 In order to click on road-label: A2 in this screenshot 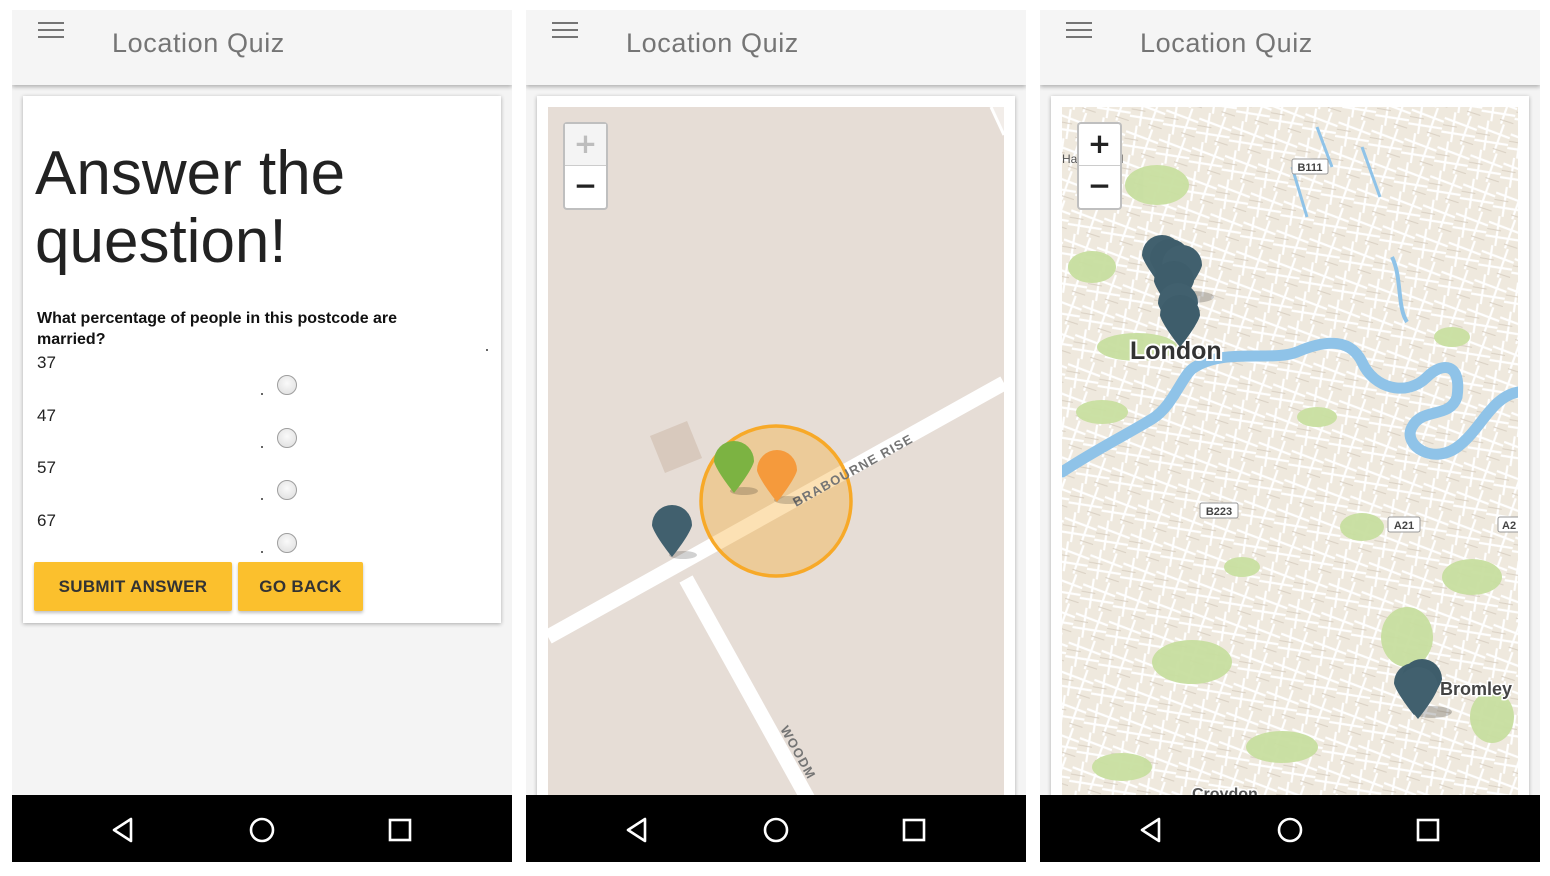, I will do `click(1507, 524)`.